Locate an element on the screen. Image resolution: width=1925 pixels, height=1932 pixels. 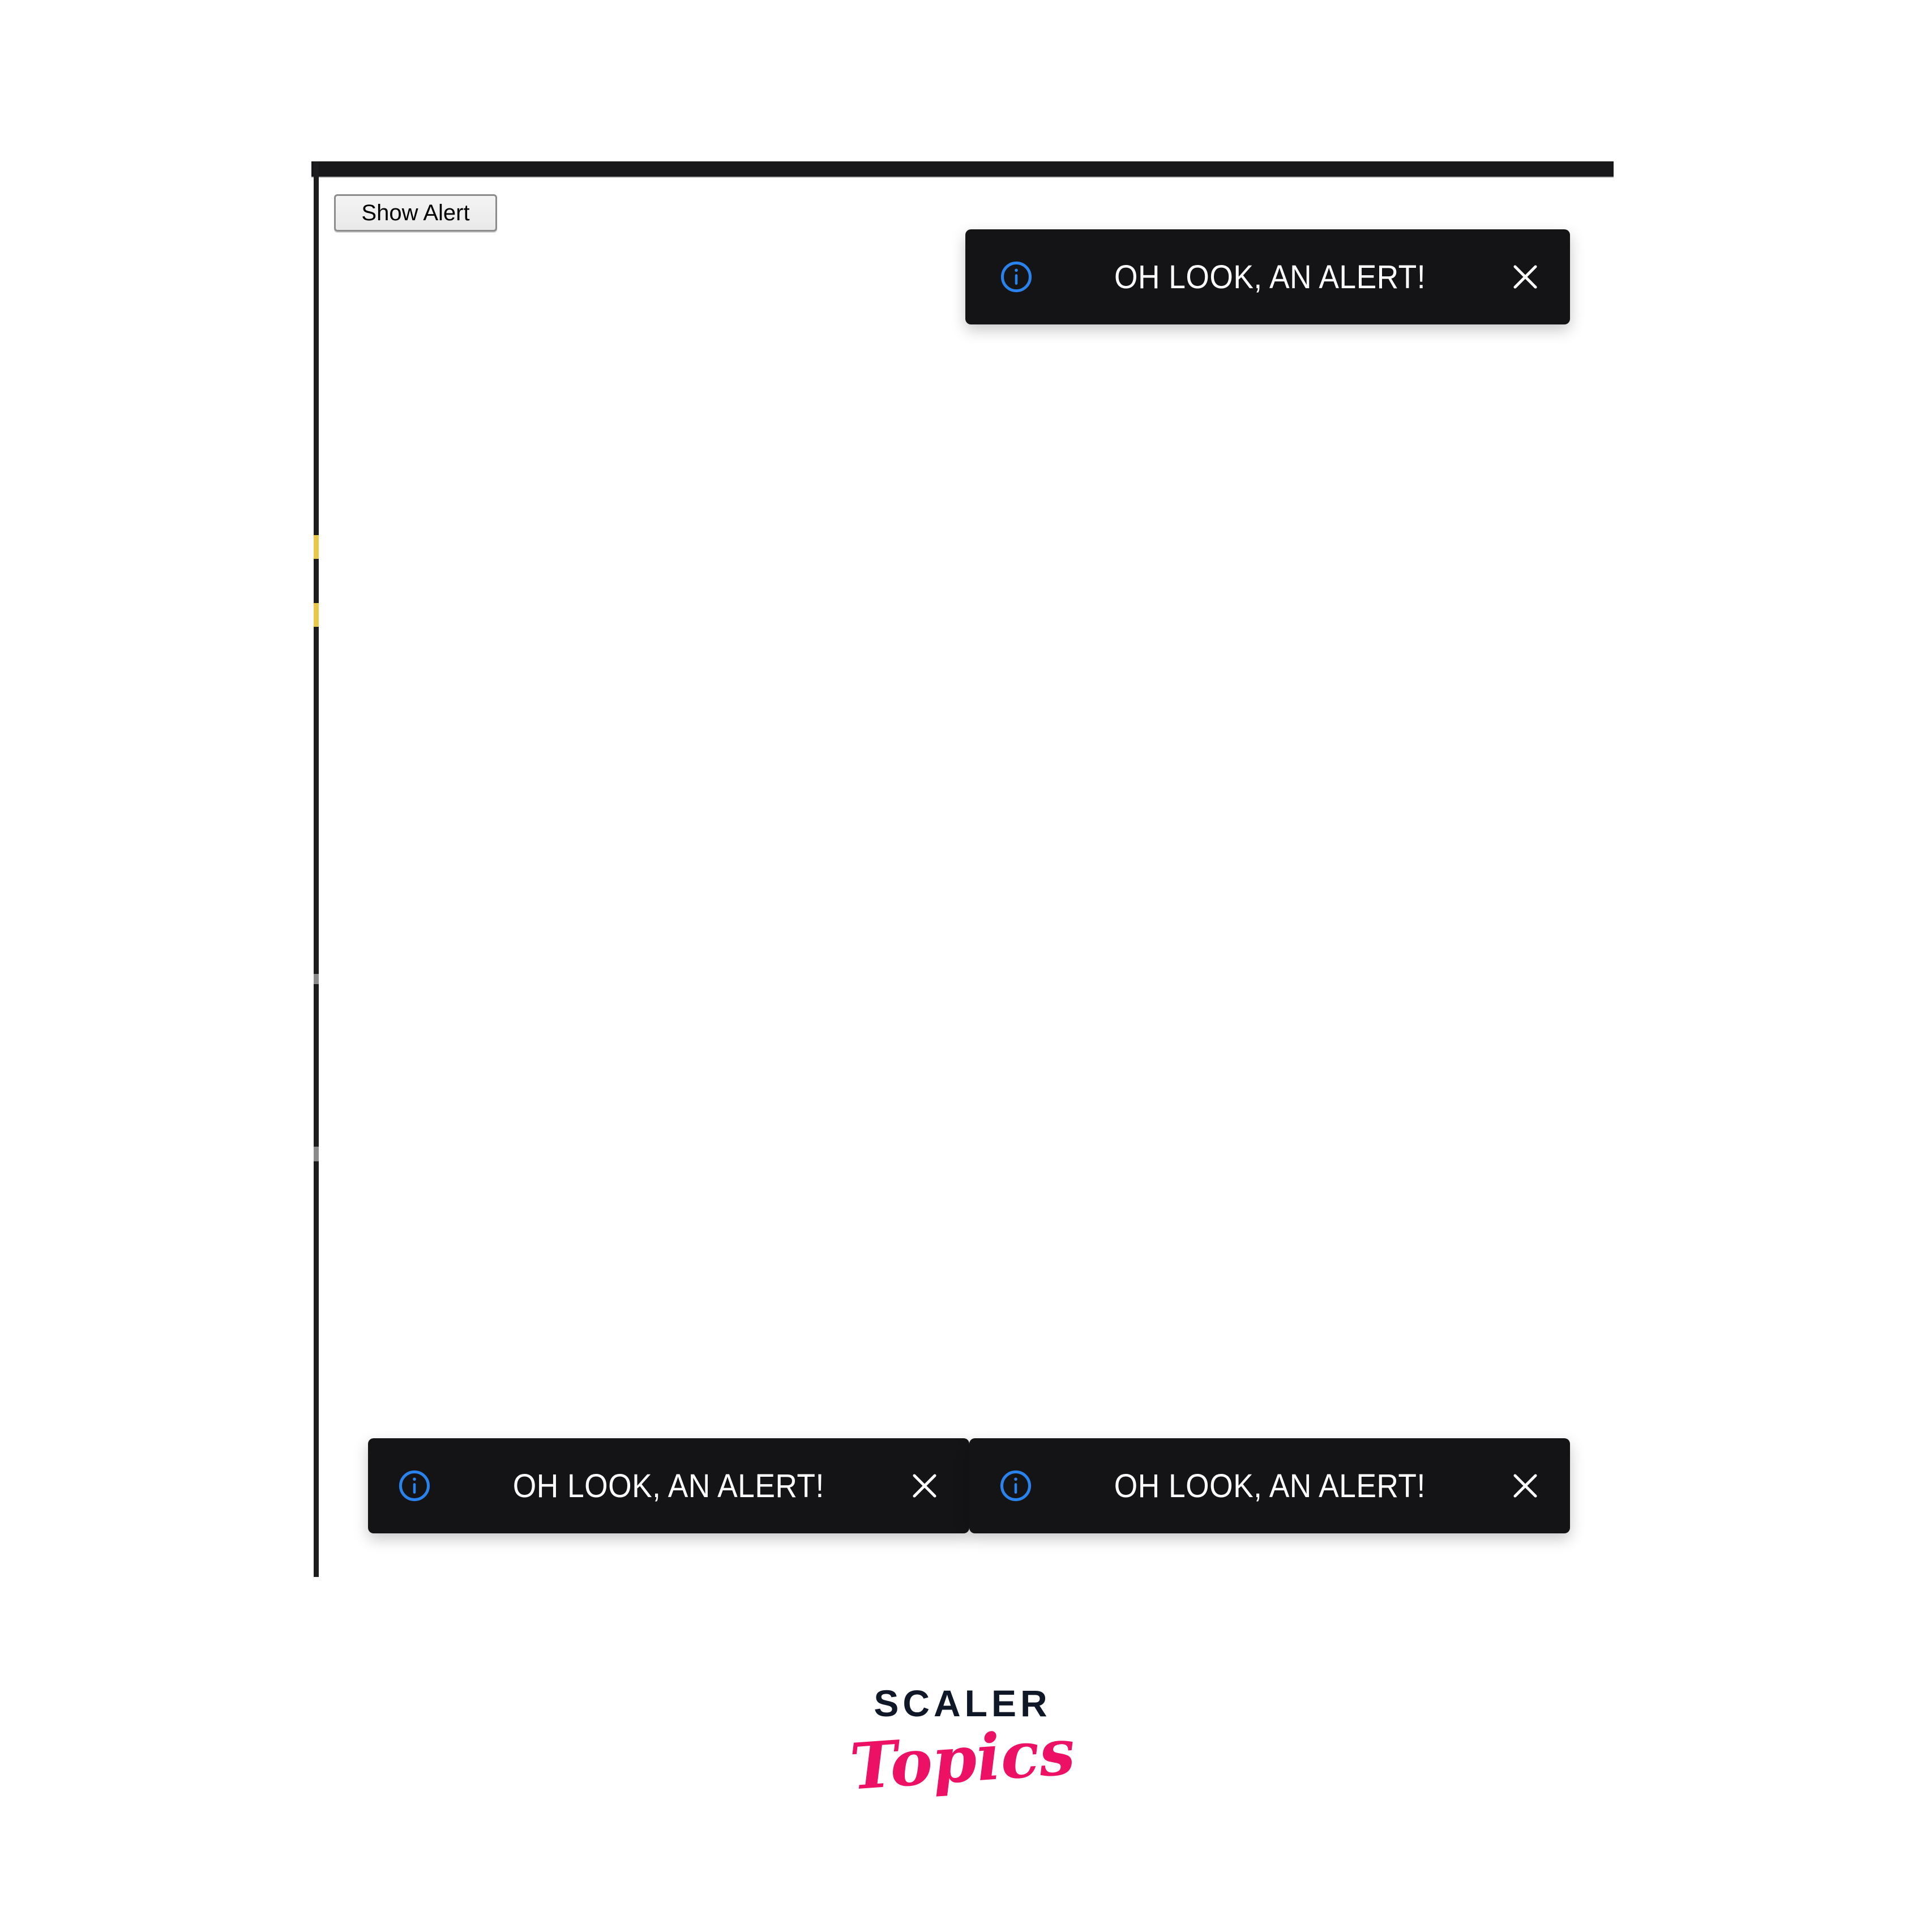
left-edge-rule is located at coordinates (316, 869).